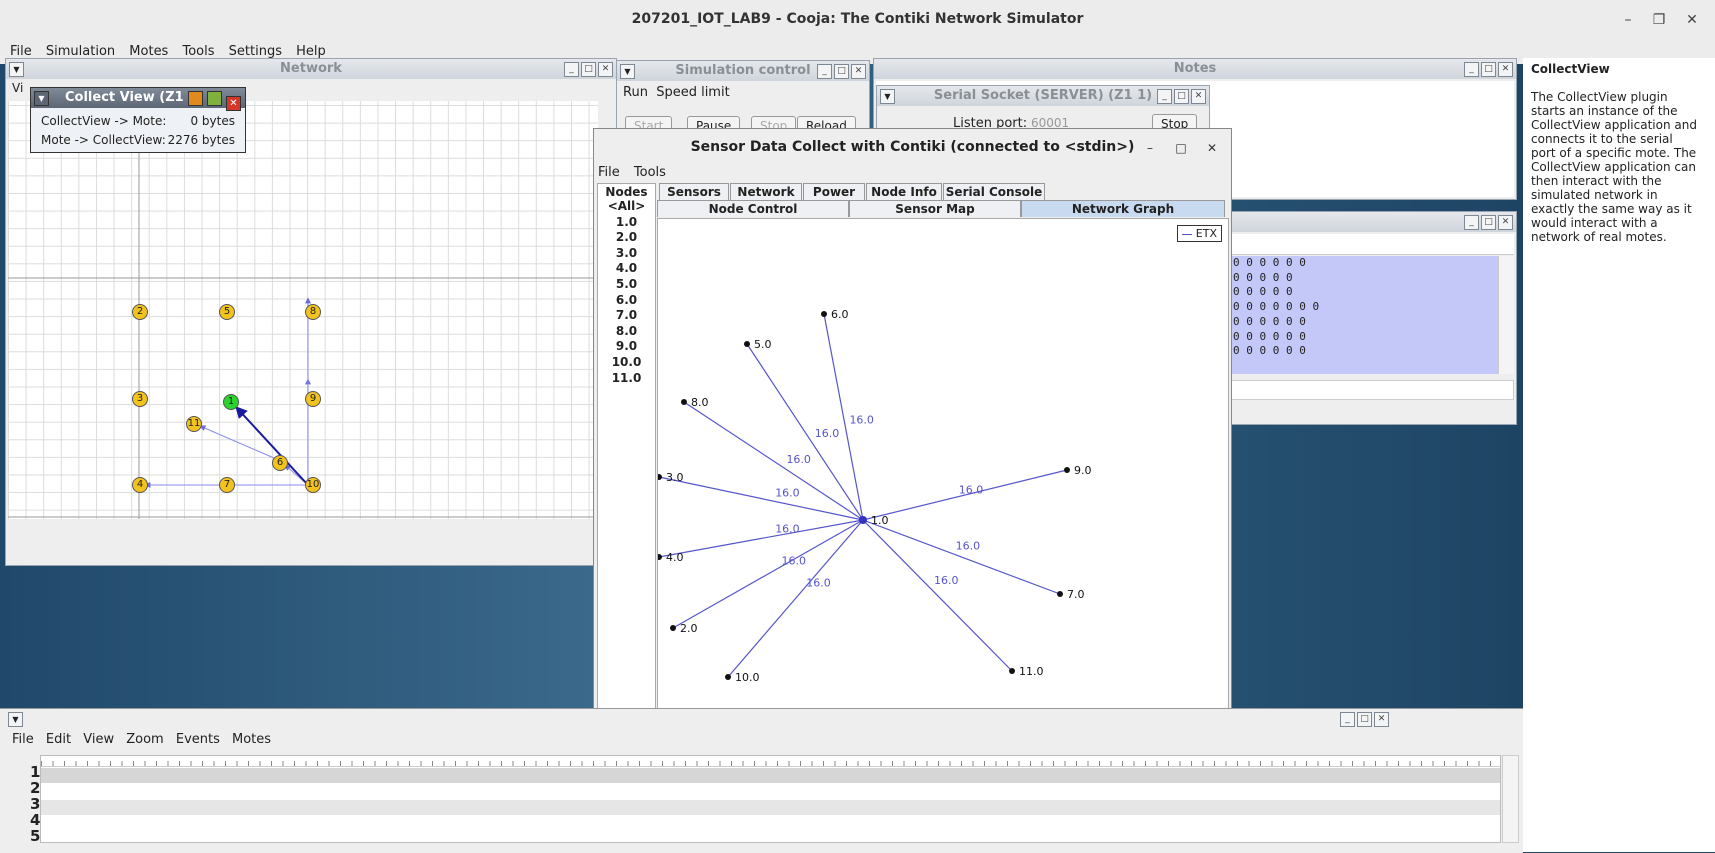 This screenshot has height=853, width=1715. I want to click on tab-power: Power, so click(834, 191).